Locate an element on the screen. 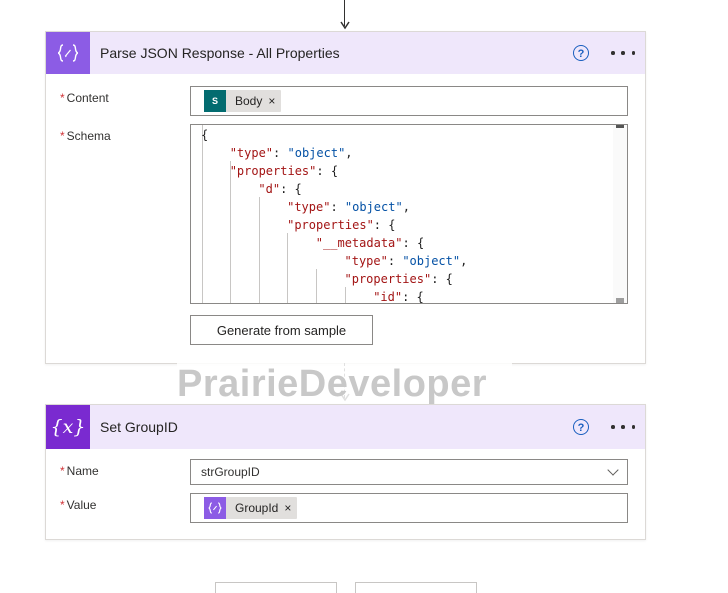 This screenshot has height=593, width=728. schema-label-text: Schema is located at coordinates (88, 136).